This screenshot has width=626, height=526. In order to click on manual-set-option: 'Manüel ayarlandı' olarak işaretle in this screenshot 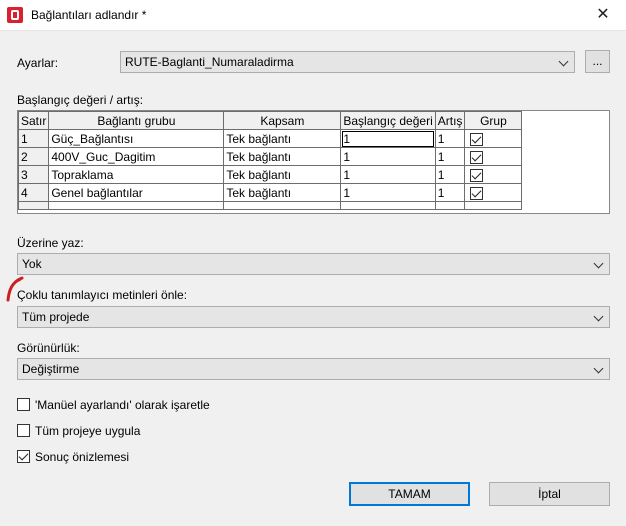, I will do `click(167, 405)`.